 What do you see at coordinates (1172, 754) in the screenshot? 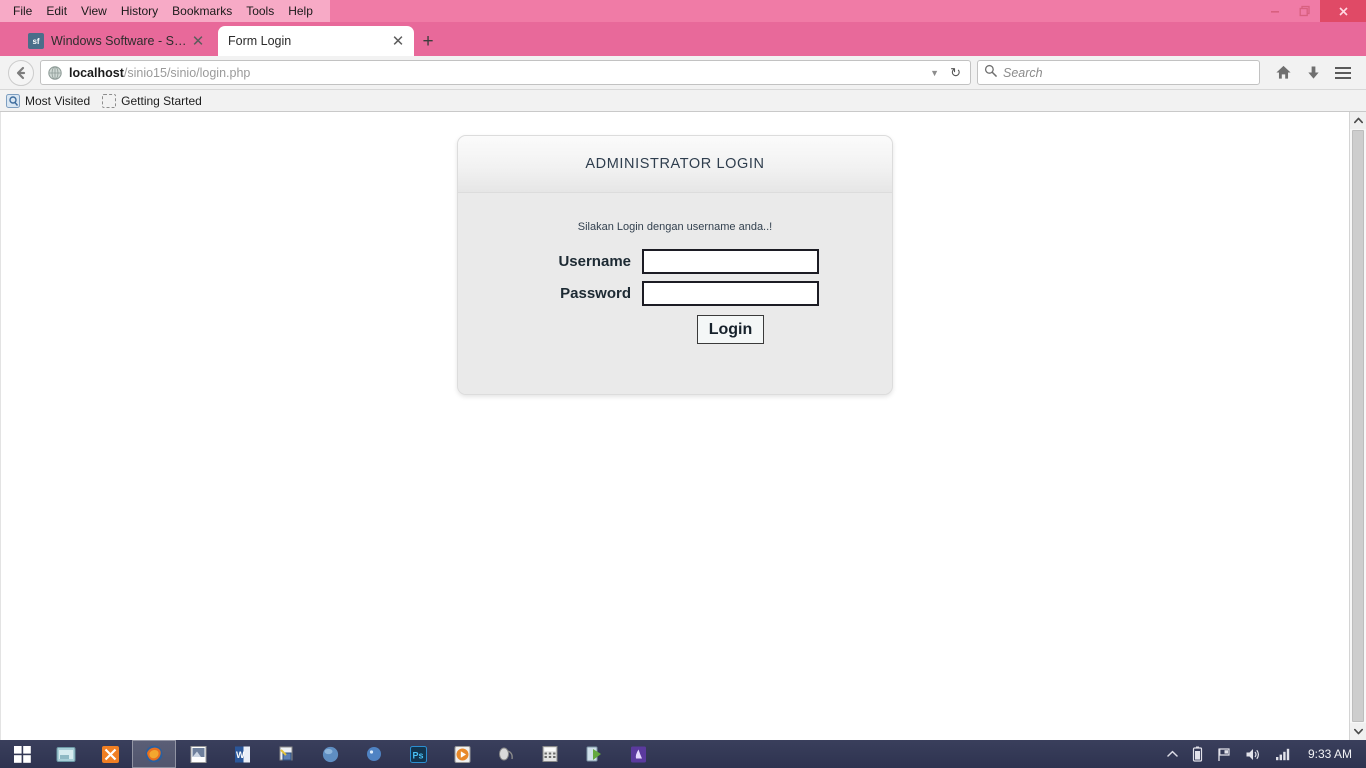
I see `show-hidden-icons-button` at bounding box center [1172, 754].